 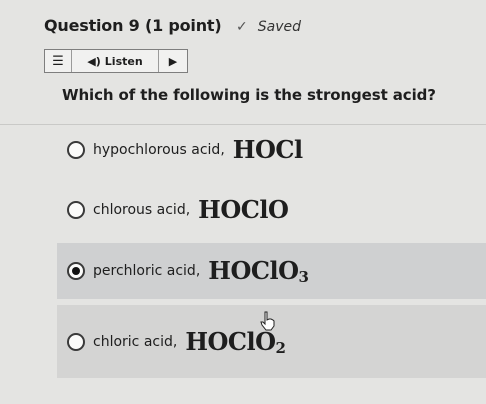 I want to click on answer-option-hoclo3: perchloric acid, HOClO3, so click(x=271, y=271).